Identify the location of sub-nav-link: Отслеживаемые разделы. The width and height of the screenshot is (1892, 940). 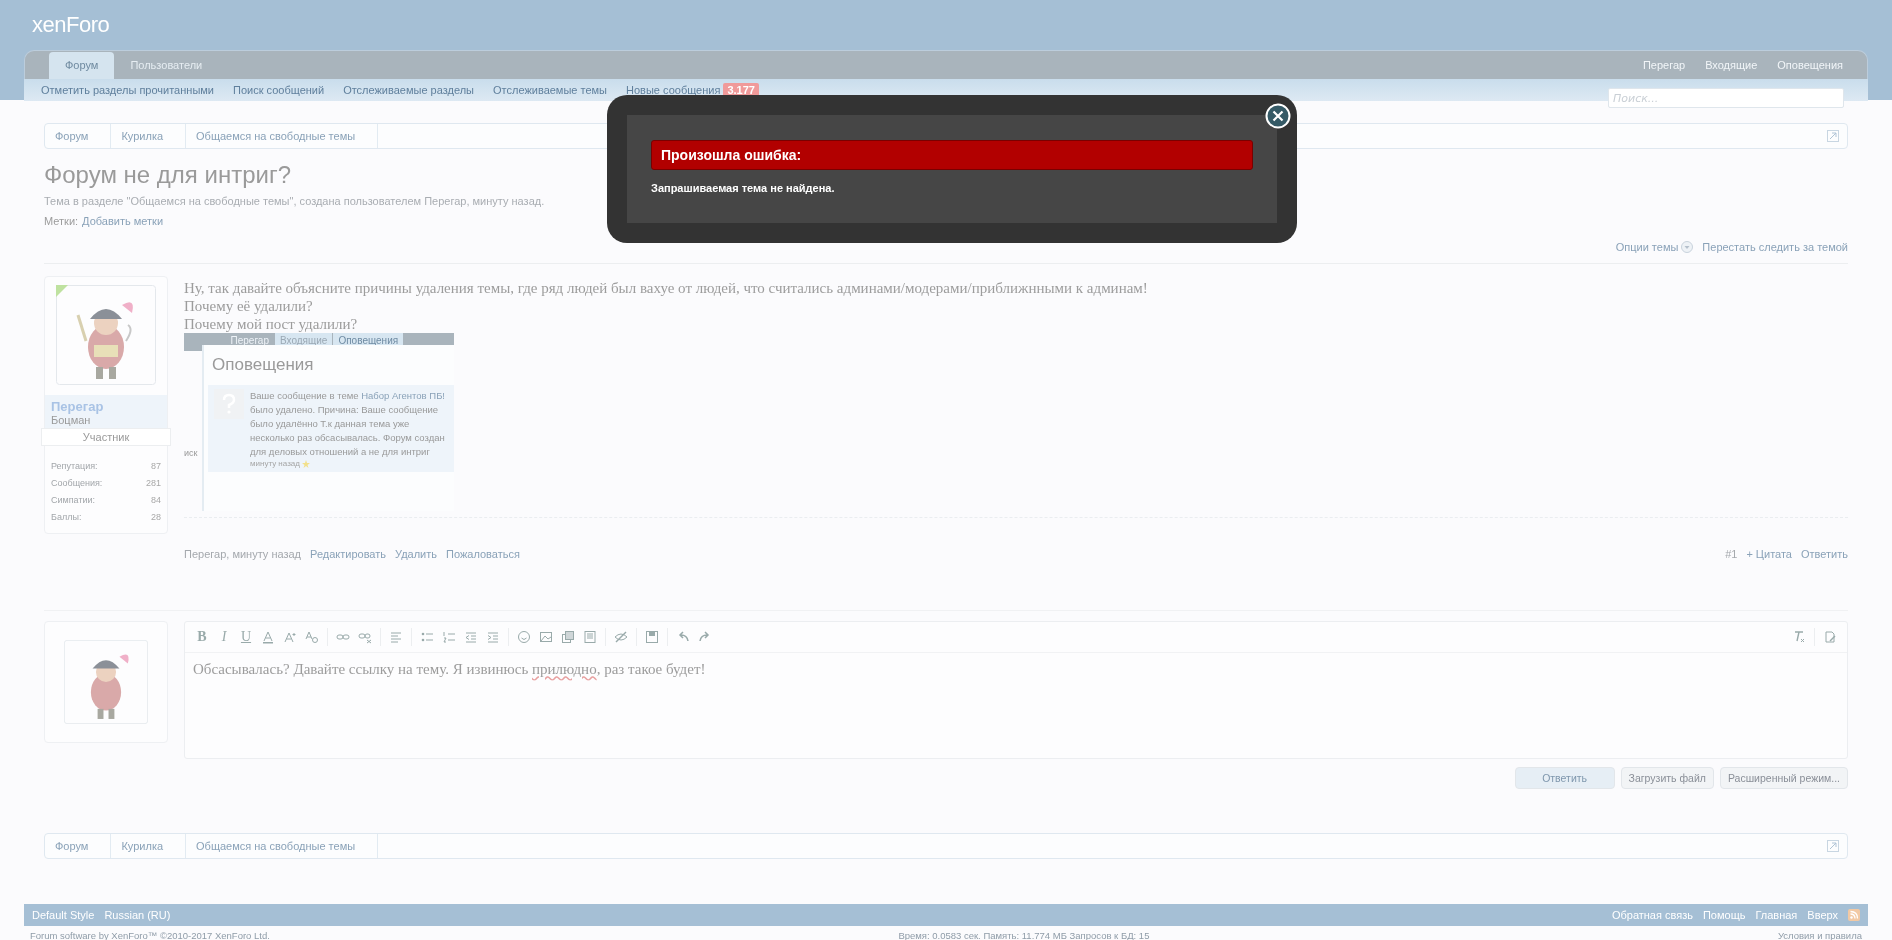
(409, 90).